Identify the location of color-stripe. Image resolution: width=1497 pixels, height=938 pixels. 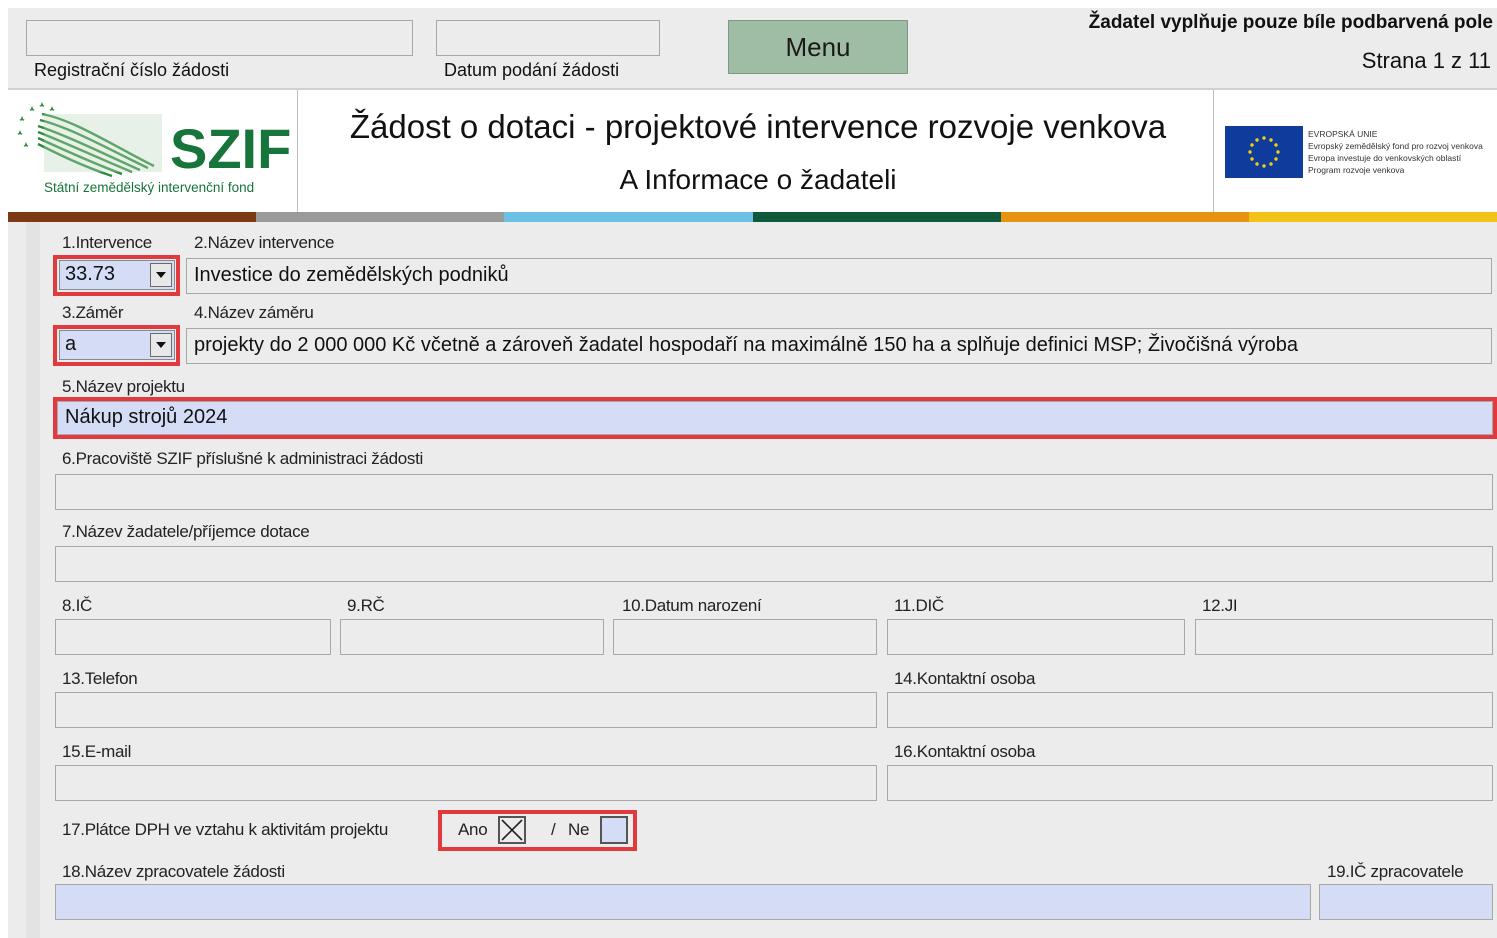
(752, 217).